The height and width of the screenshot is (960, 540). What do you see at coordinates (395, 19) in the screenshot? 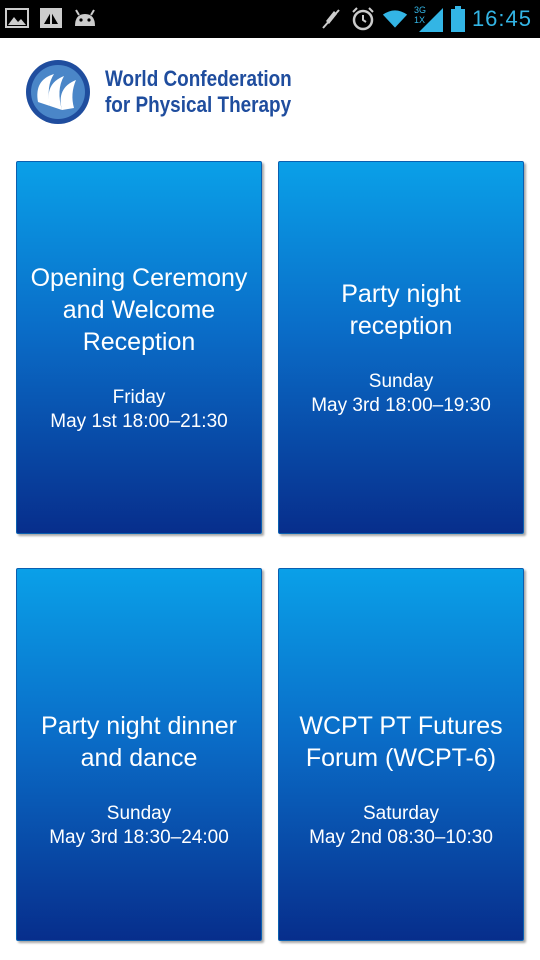
I see `wifi-icon` at bounding box center [395, 19].